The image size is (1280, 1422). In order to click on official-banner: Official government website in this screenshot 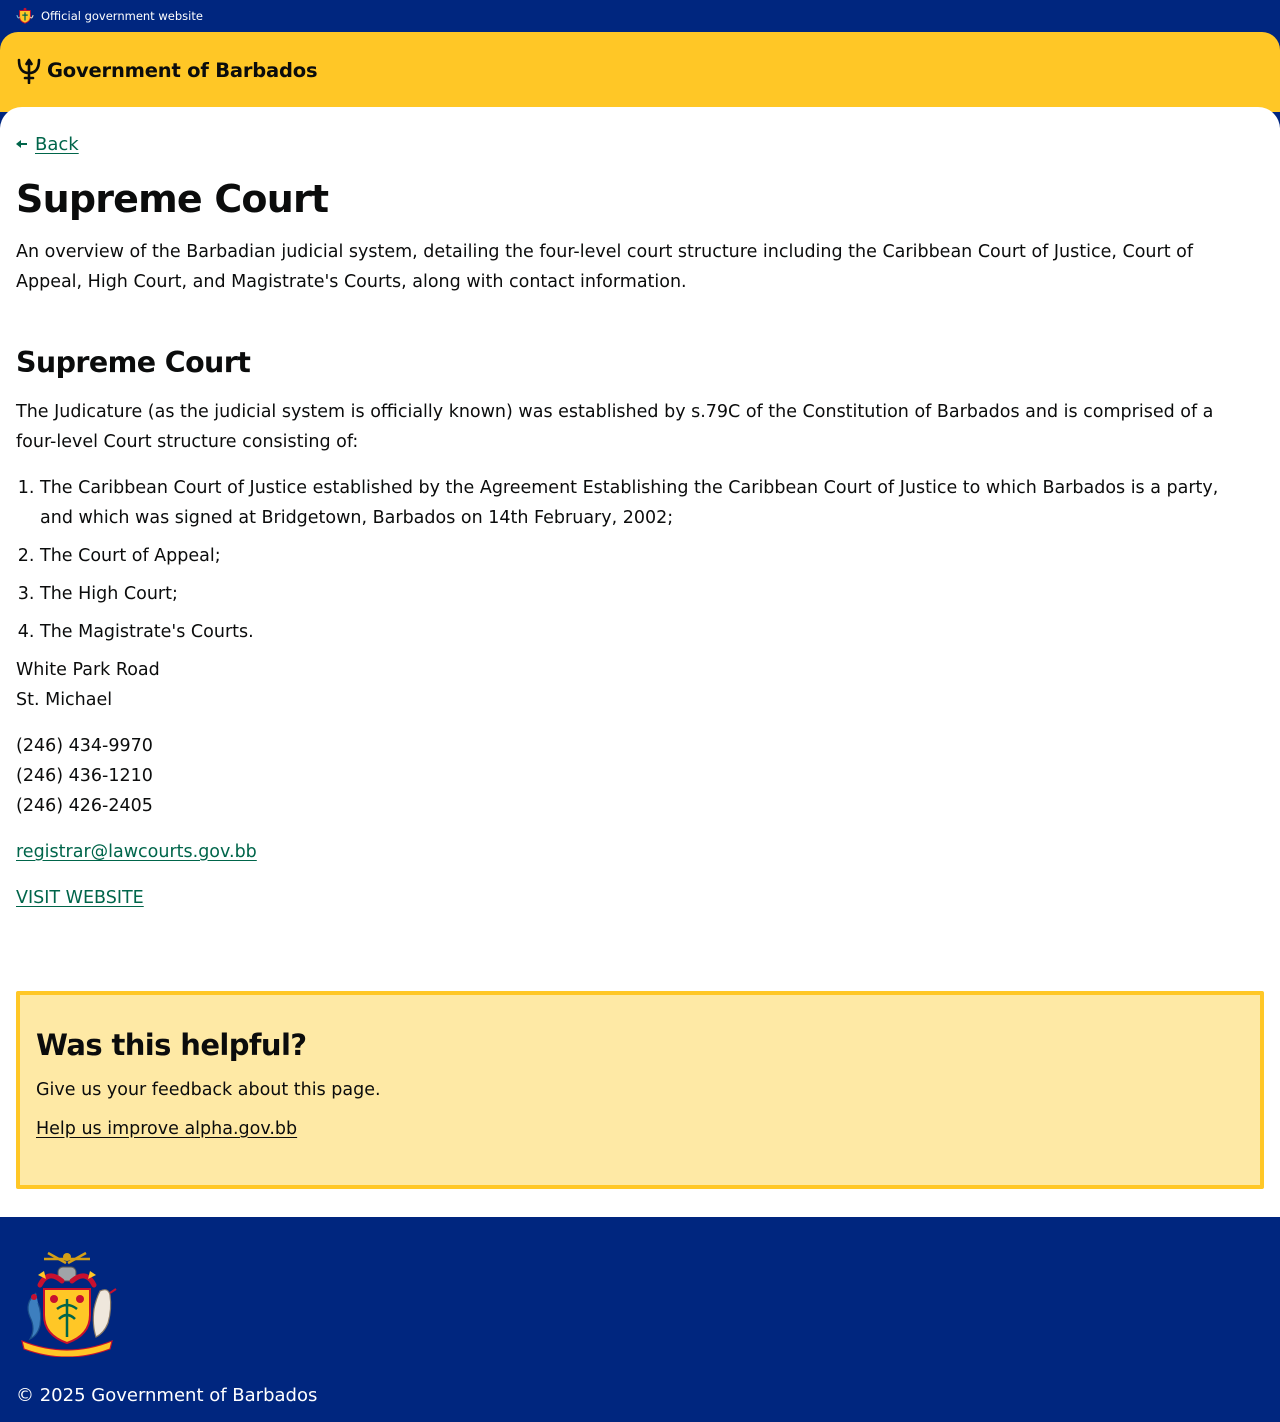, I will do `click(640, 16)`.